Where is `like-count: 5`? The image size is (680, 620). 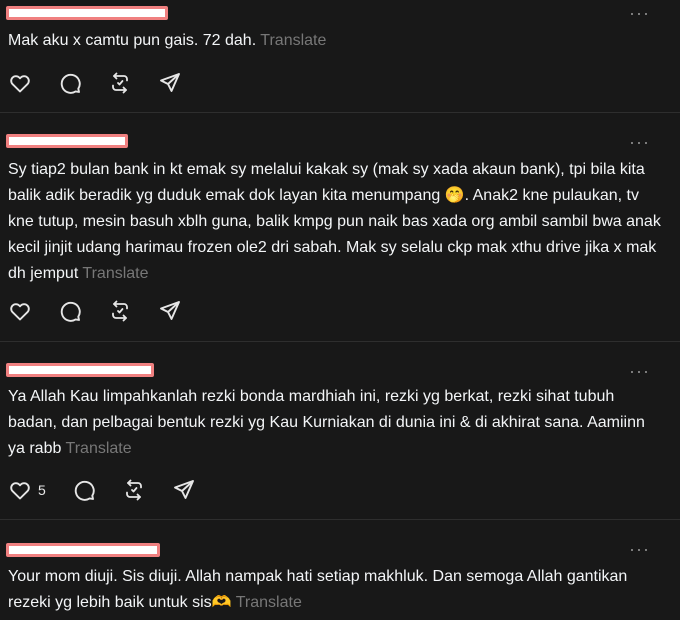
like-count: 5 is located at coordinates (42, 490).